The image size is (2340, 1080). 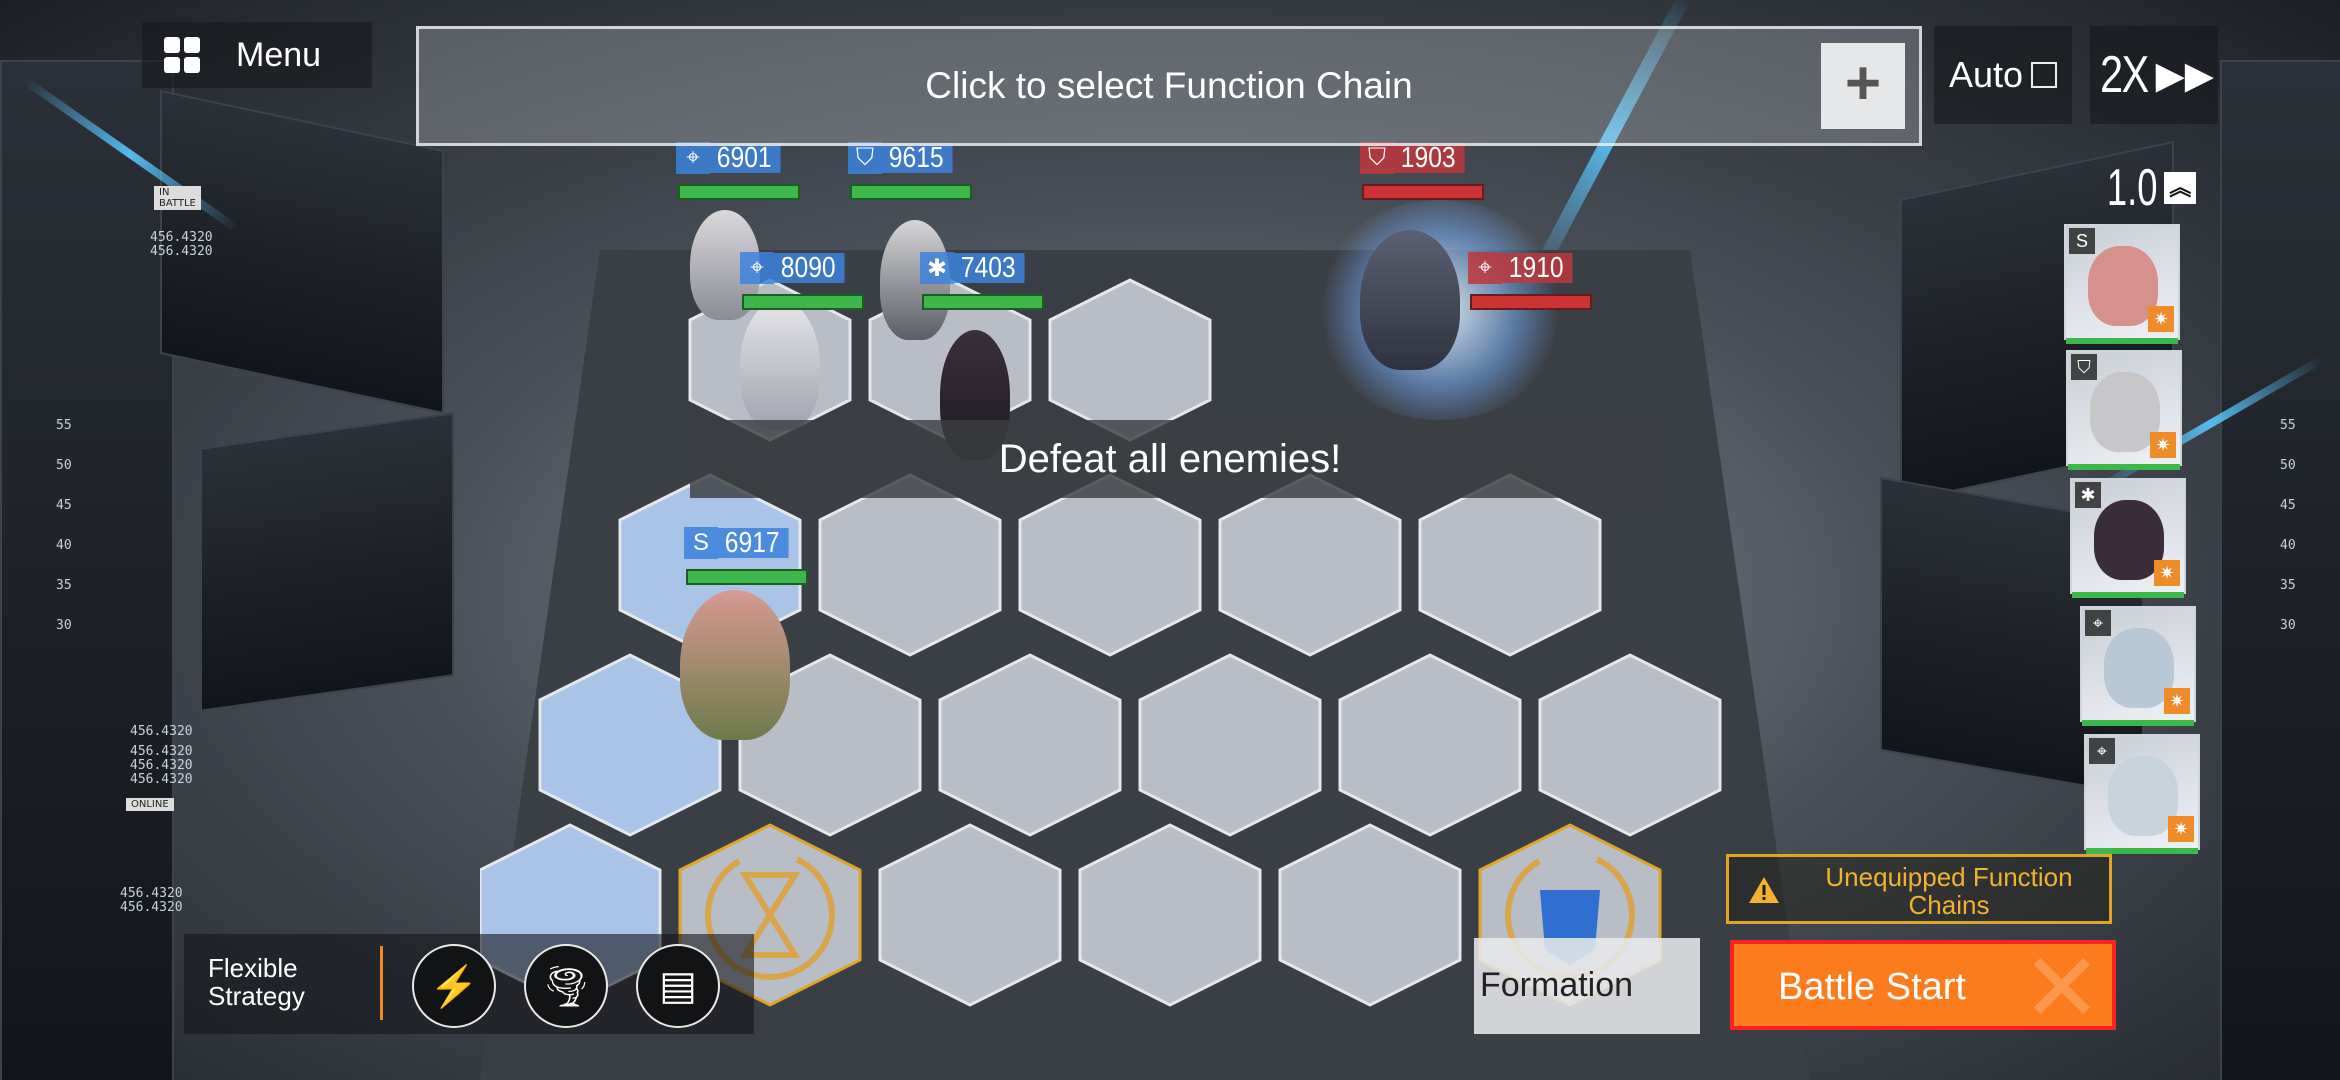 I want to click on ally-unit-tag: ✱ 7403, so click(x=978, y=268).